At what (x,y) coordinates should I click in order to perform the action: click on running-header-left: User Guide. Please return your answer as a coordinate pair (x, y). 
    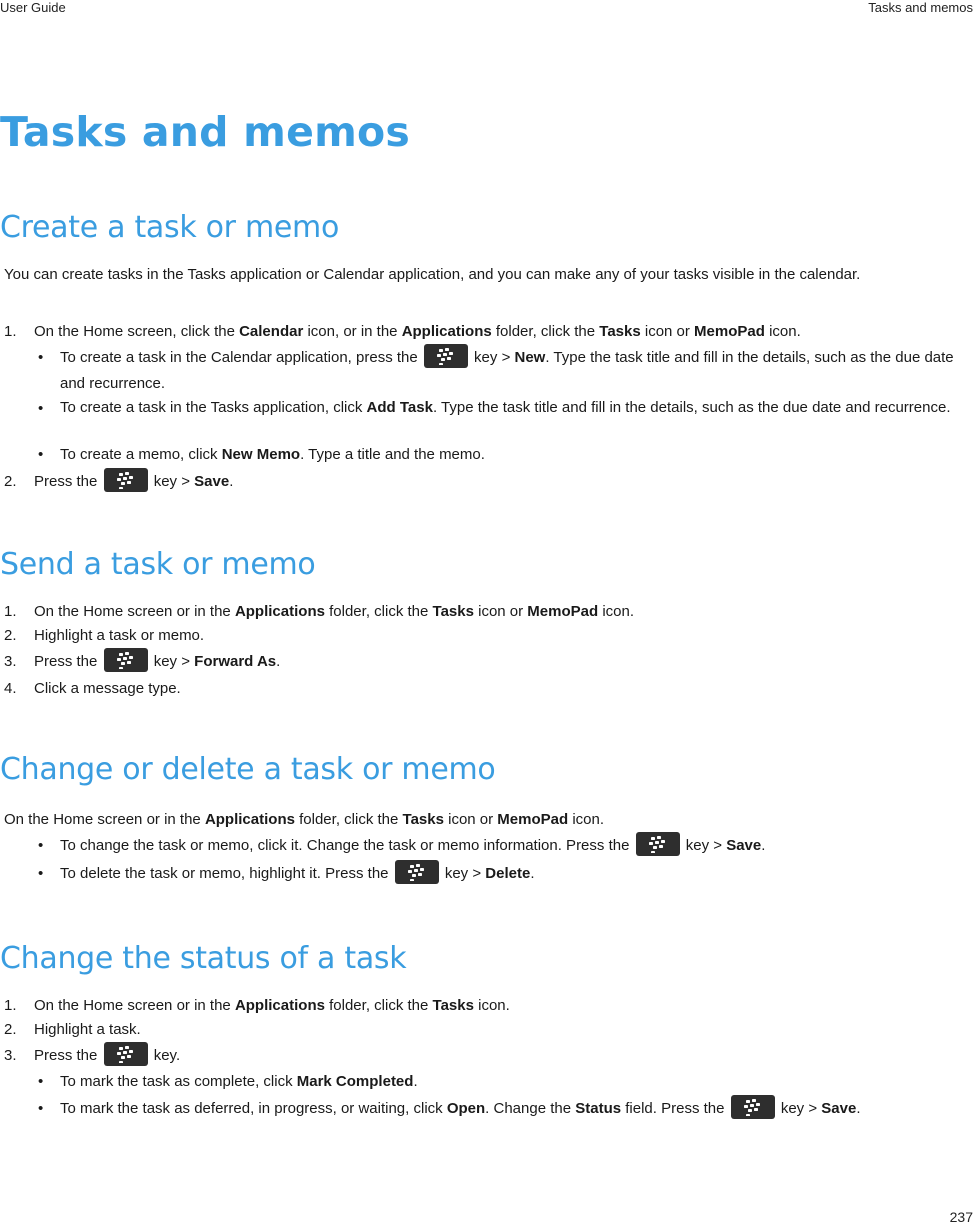
    Looking at the image, I should click on (33, 7).